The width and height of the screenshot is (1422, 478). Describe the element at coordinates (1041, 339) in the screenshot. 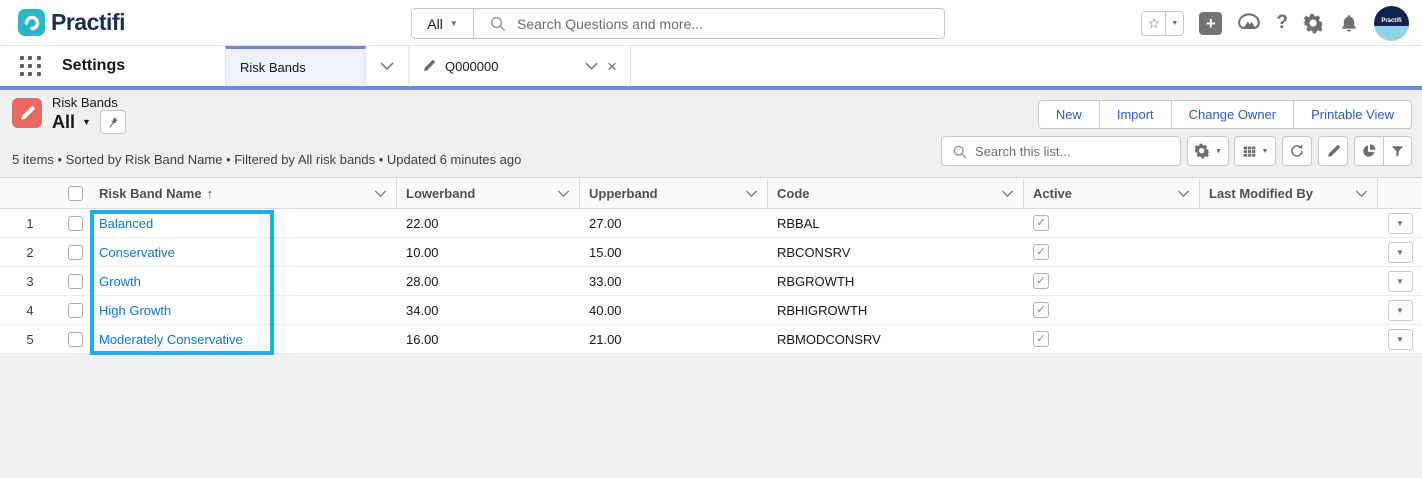

I see `active-checkbox: ✓` at that location.